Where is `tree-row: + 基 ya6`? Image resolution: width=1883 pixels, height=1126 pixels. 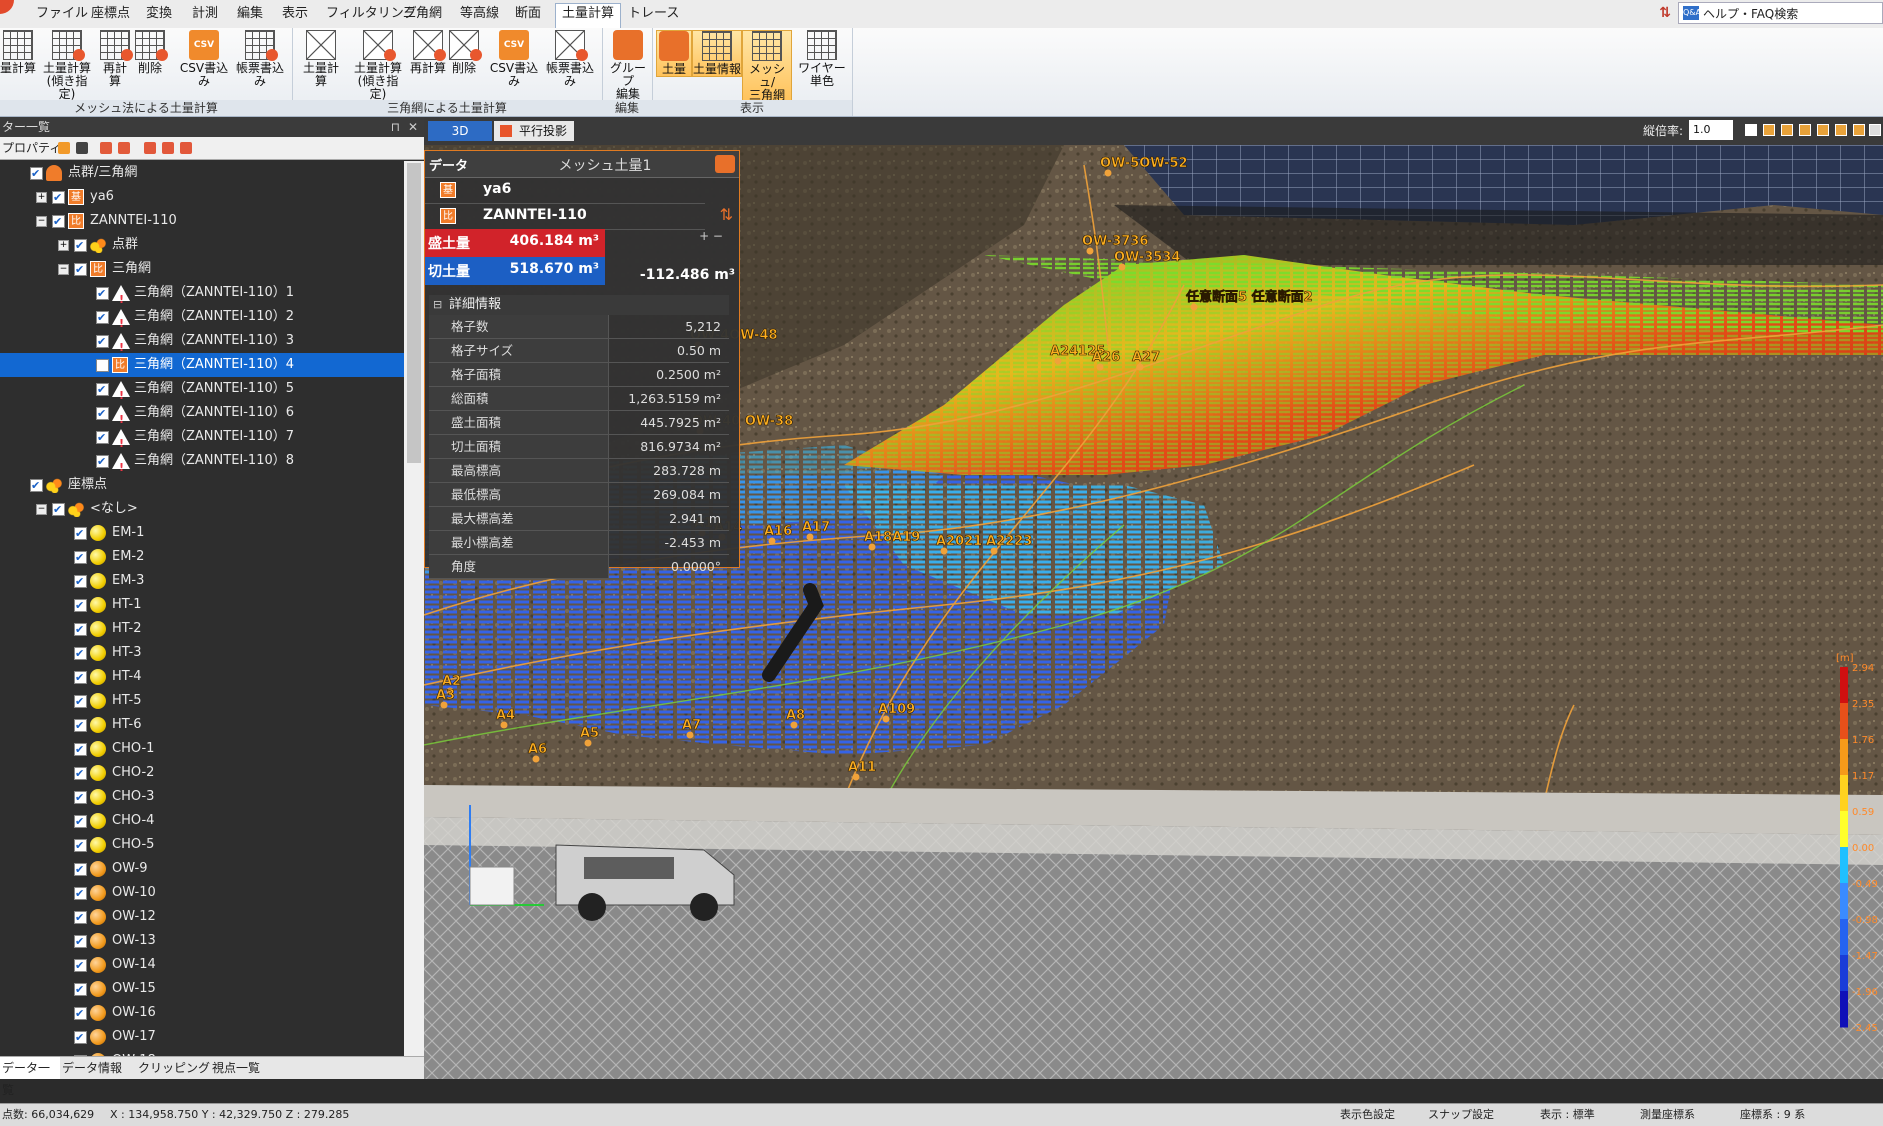 tree-row: + 基 ya6 is located at coordinates (202, 197).